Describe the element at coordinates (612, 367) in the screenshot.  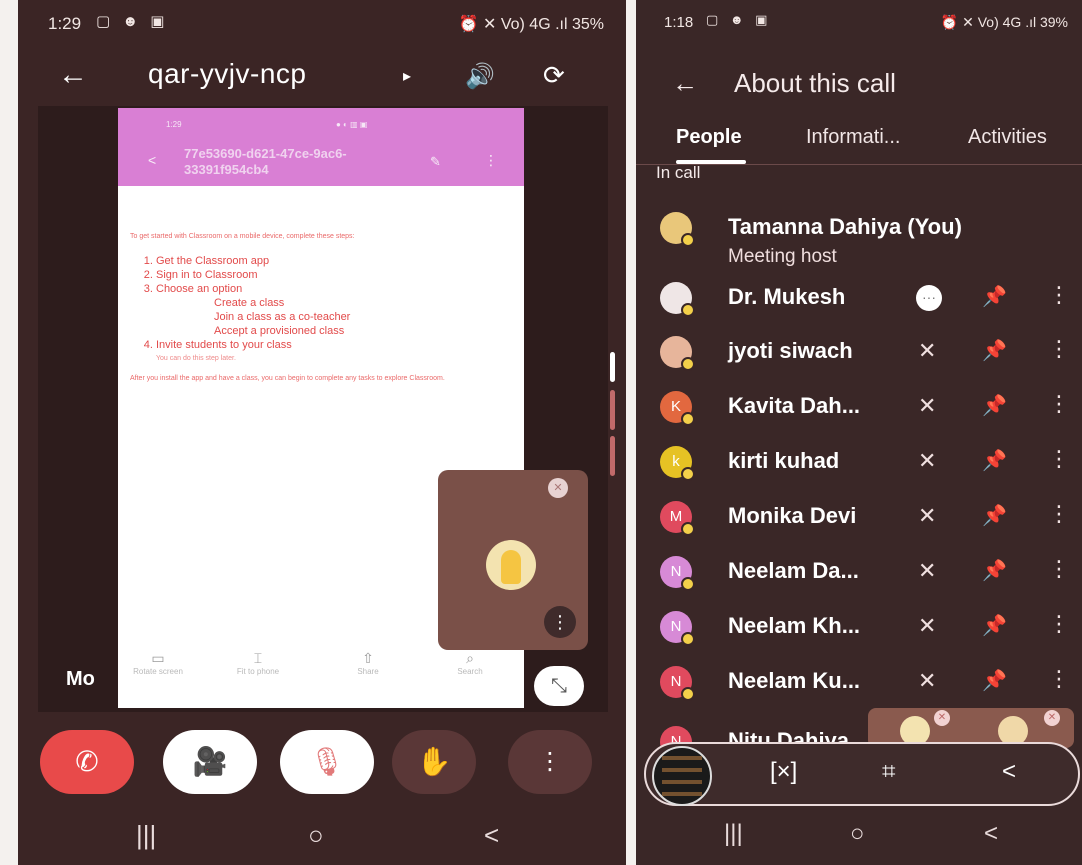
I see `scrollbar-thumb` at that location.